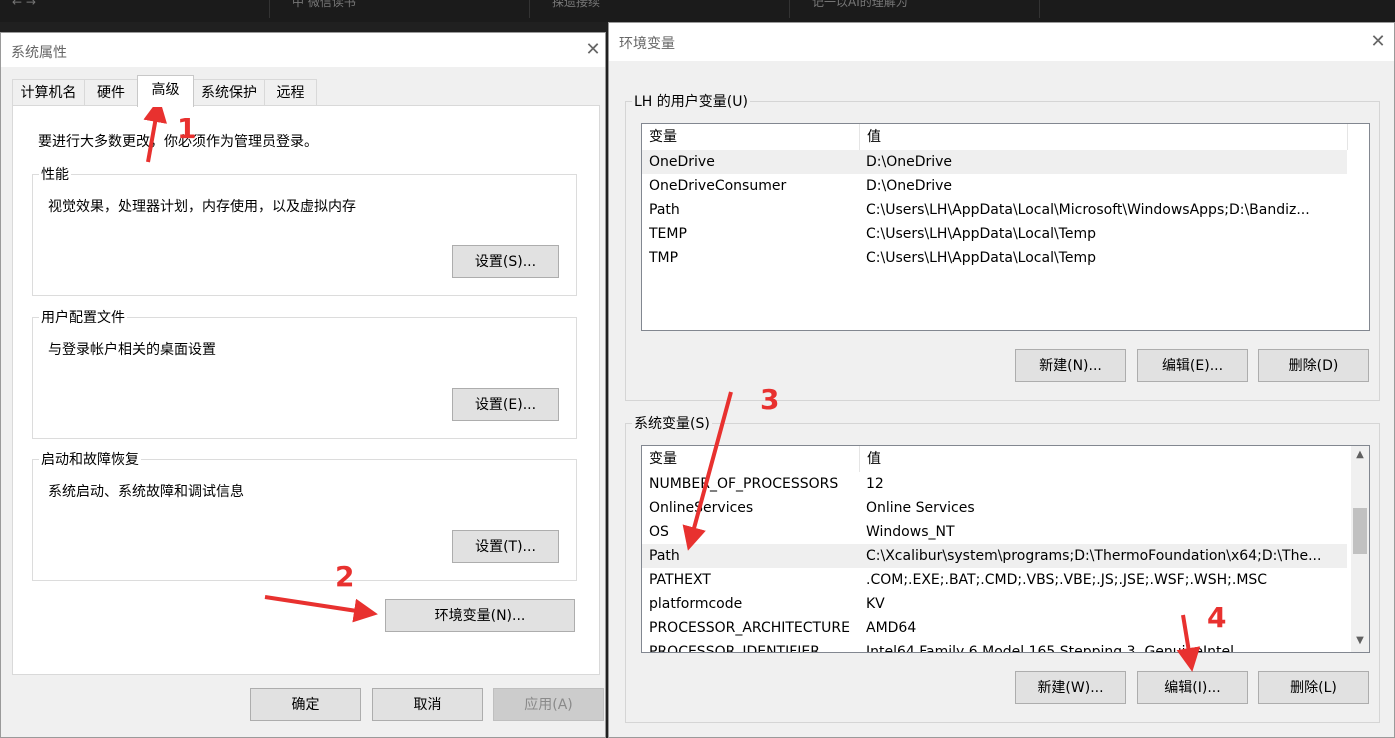 This screenshot has height=738, width=1395. What do you see at coordinates (770, 399) in the screenshot?
I see `annotation-number: 3` at bounding box center [770, 399].